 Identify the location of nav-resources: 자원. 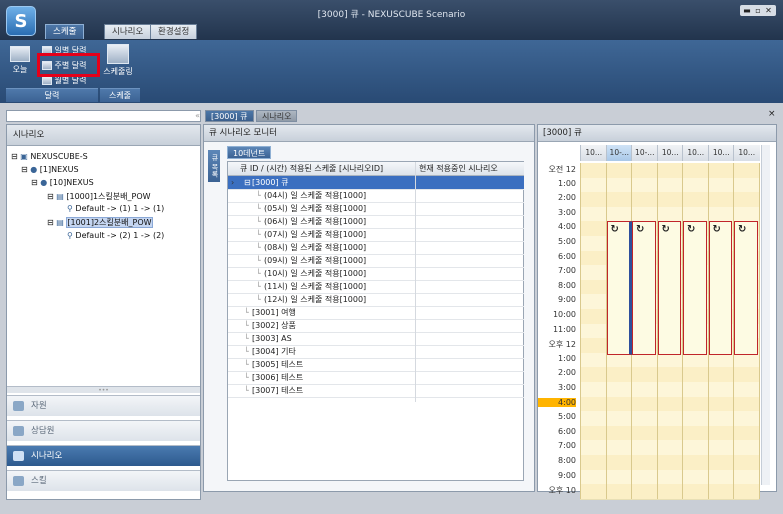
(103, 405).